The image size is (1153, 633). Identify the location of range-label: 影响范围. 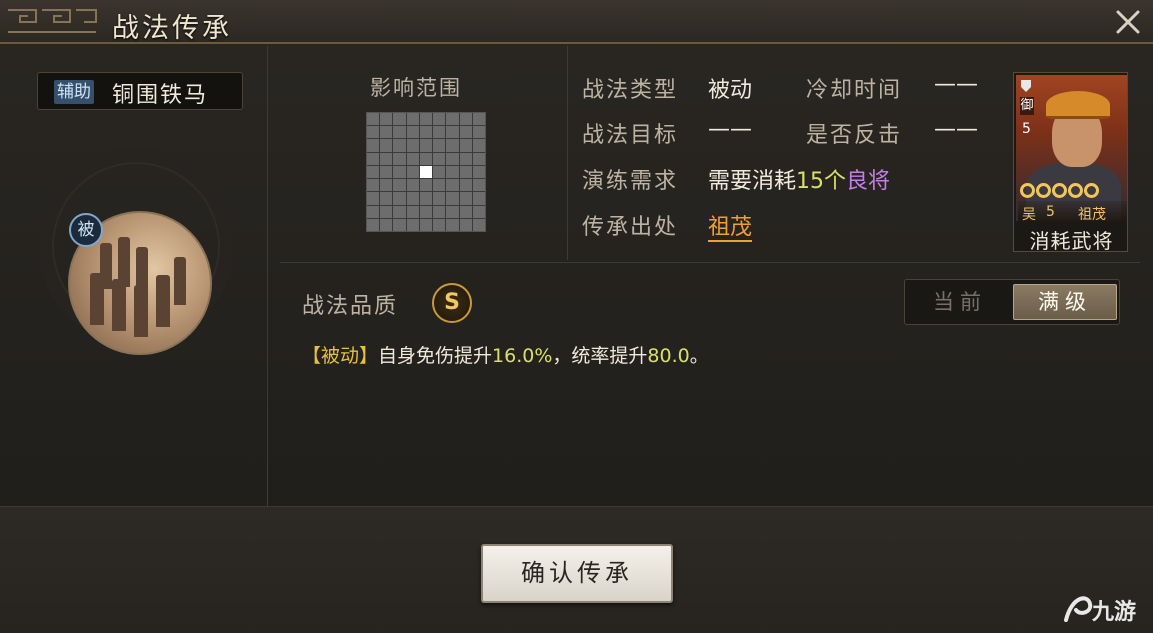
(416, 88).